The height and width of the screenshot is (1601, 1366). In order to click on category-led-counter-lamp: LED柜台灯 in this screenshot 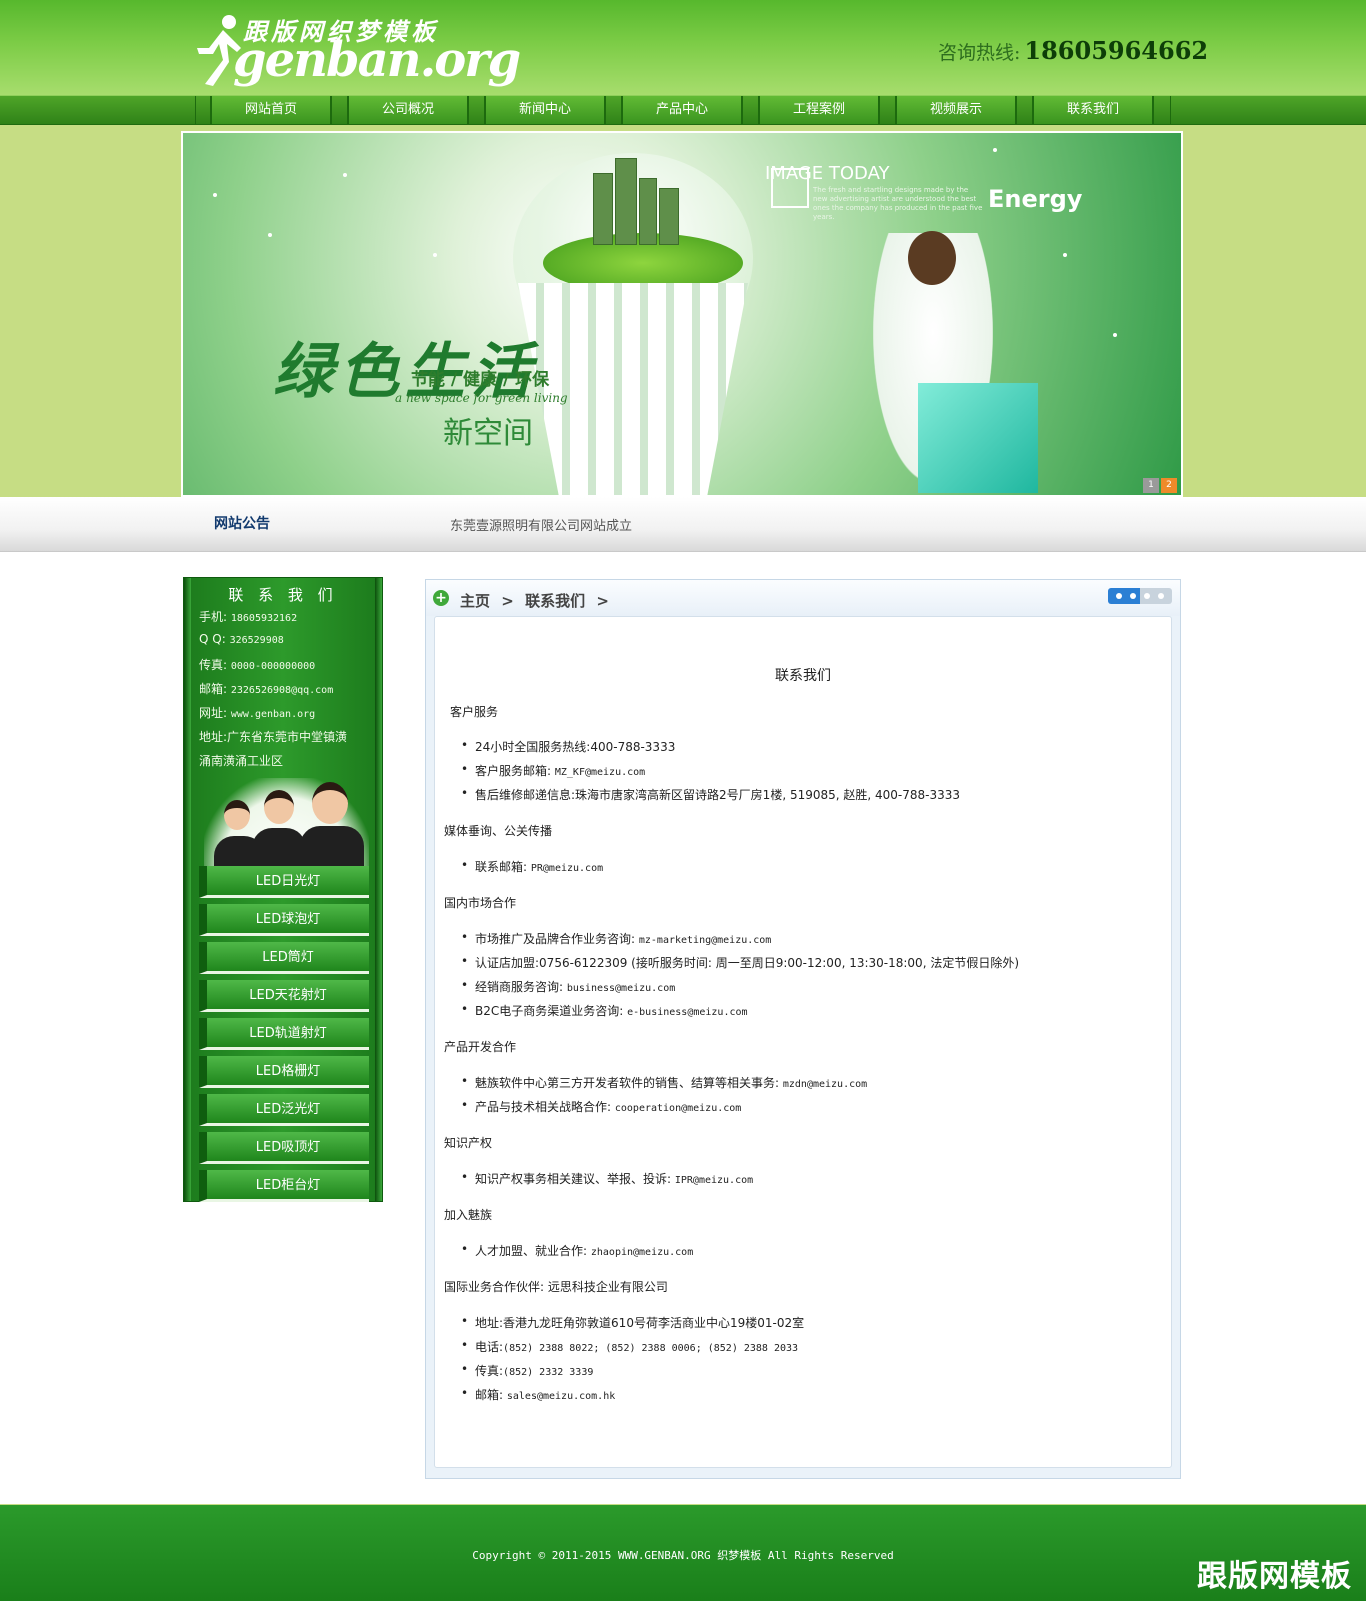, I will do `click(284, 1186)`.